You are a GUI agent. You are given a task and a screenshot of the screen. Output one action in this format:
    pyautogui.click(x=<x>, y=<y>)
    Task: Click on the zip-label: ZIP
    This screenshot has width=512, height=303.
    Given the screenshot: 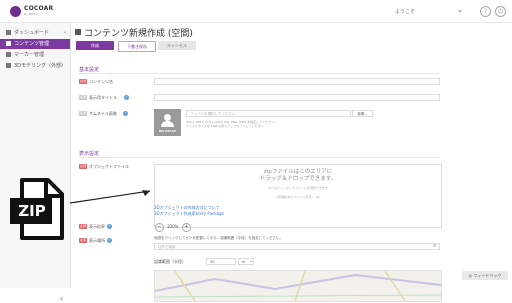 What is the action you would take?
    pyautogui.click(x=32, y=211)
    